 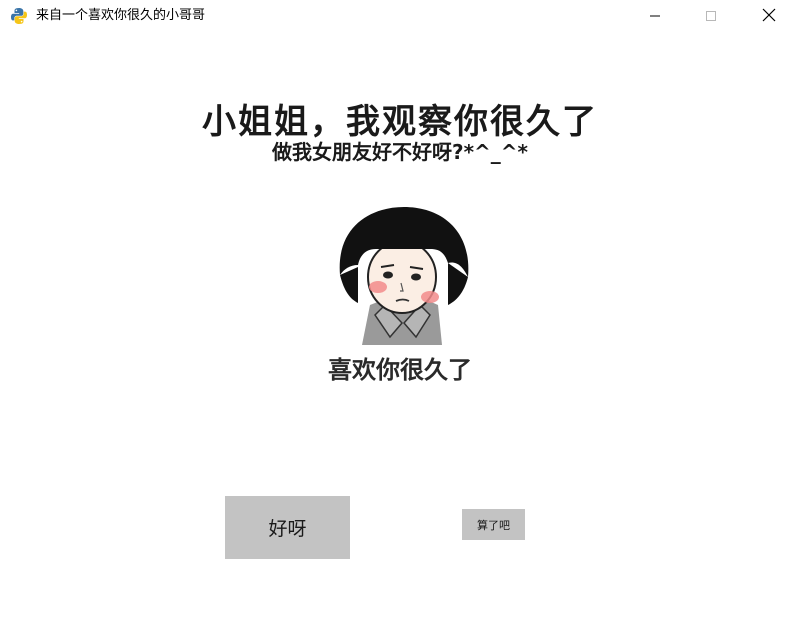 I want to click on minimize-icon, so click(x=655, y=16).